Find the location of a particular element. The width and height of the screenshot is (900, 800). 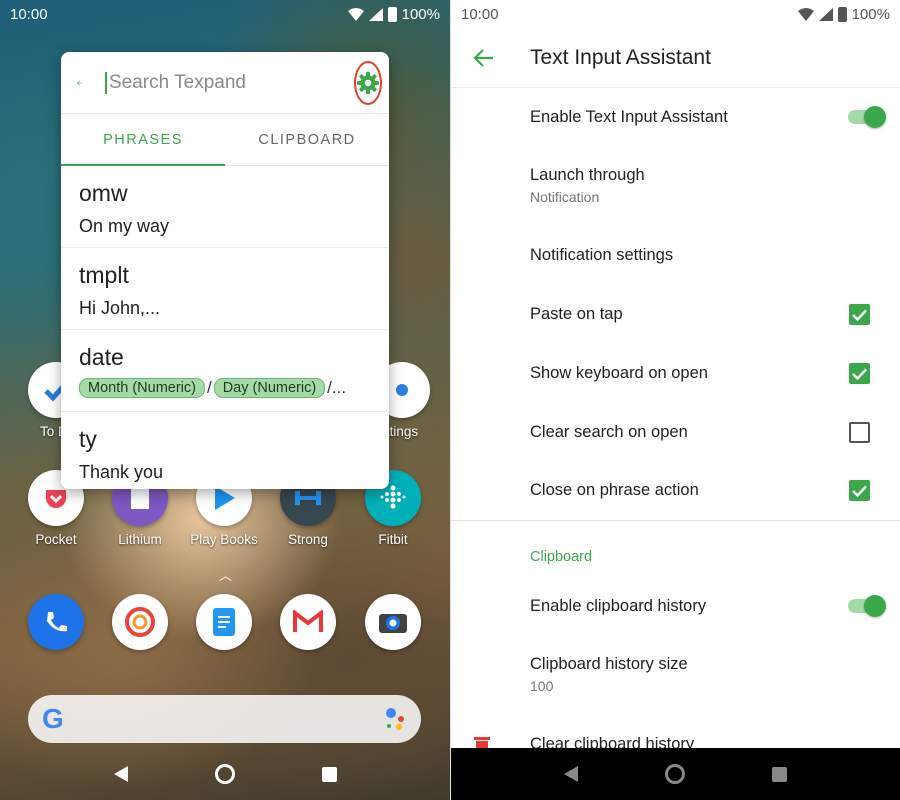

pref-clear-search: Clear search on open is located at coordinates (706, 432).